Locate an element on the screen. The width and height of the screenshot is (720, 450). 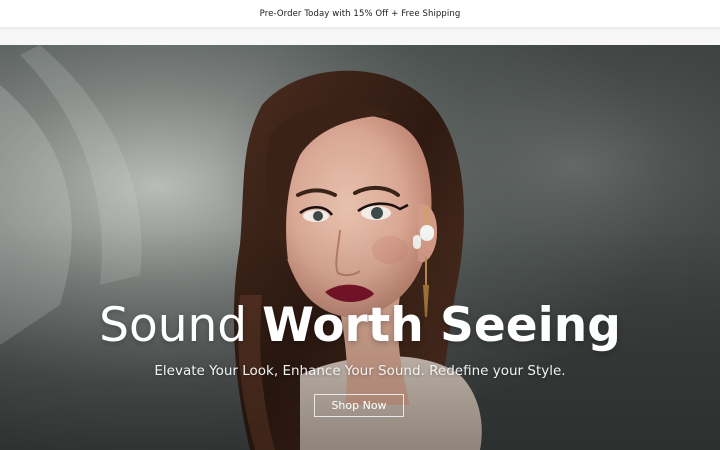
hero-title: Sound Worth Seeing is located at coordinates (360, 326).